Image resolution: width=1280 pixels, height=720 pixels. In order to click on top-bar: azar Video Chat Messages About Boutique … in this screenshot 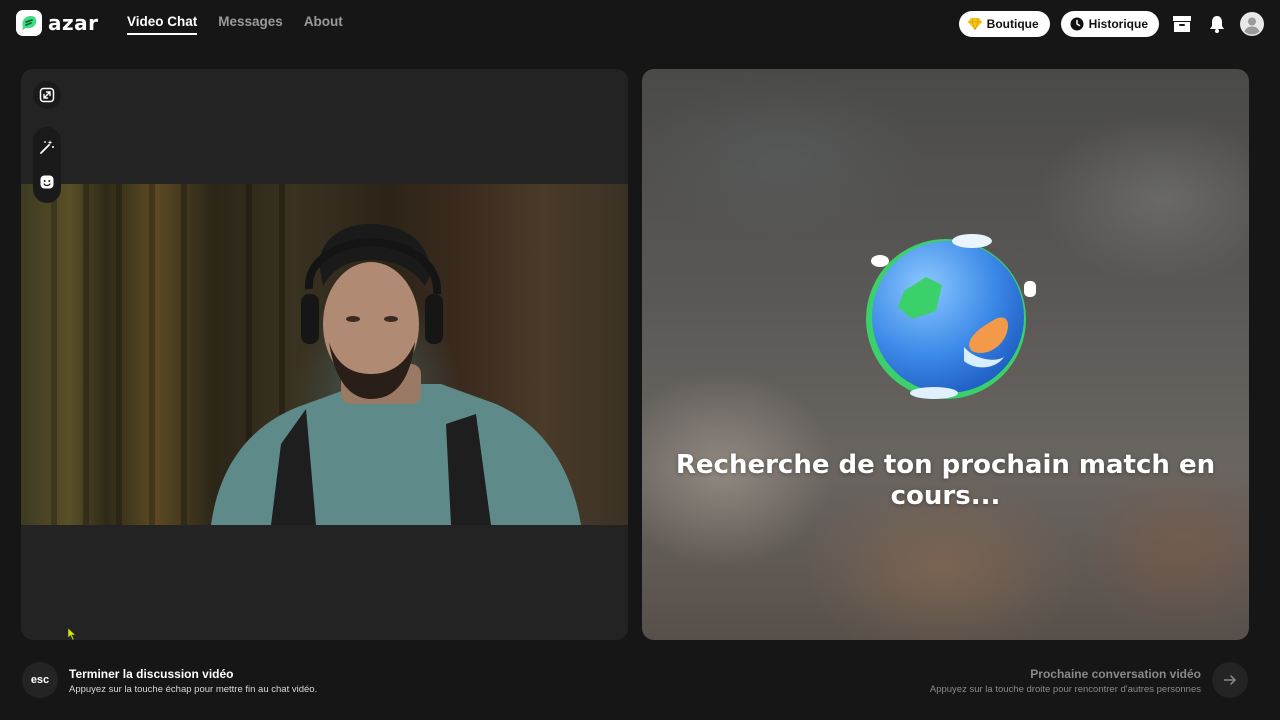, I will do `click(640, 24)`.